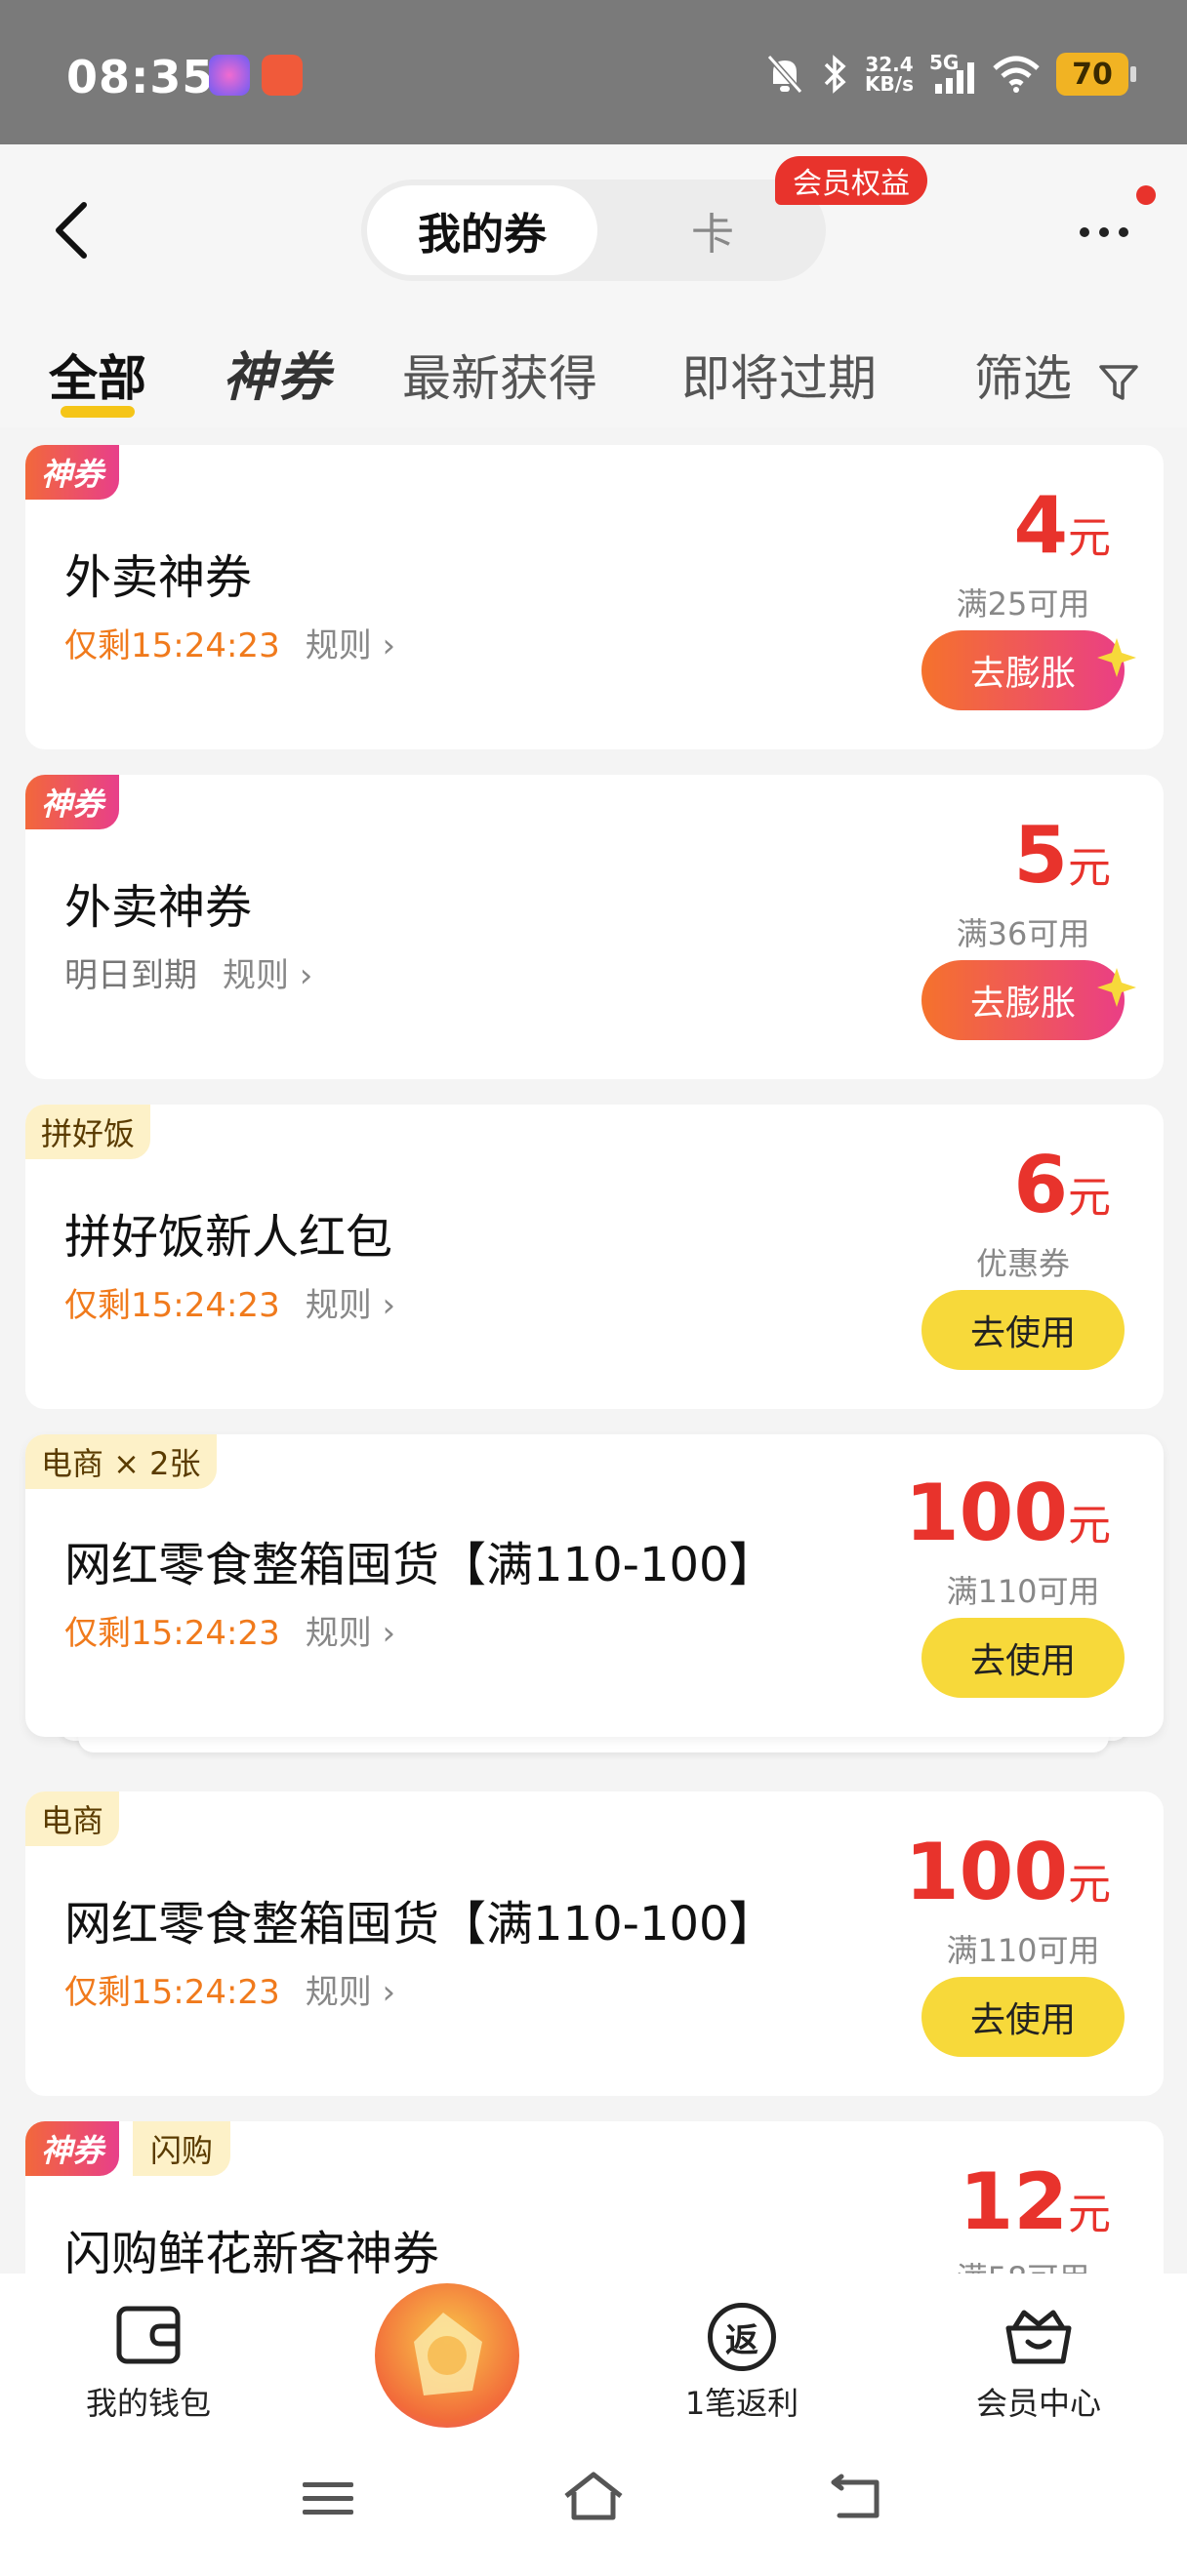 This screenshot has width=1187, height=2576. I want to click on segment-switch: 我的券 卡, so click(593, 230).